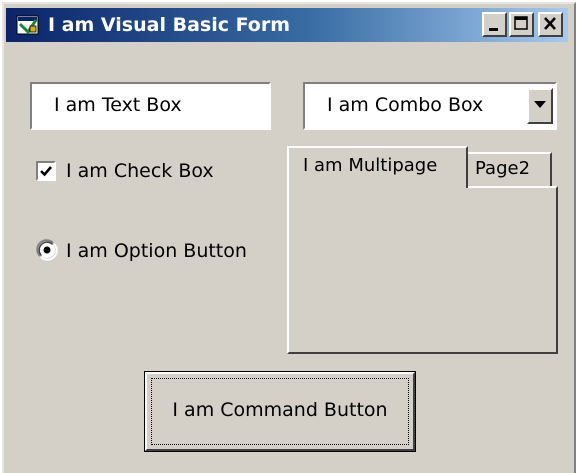 This screenshot has width=578, height=473. Describe the element at coordinates (28, 25) in the screenshot. I see `vb-form-icon` at that location.